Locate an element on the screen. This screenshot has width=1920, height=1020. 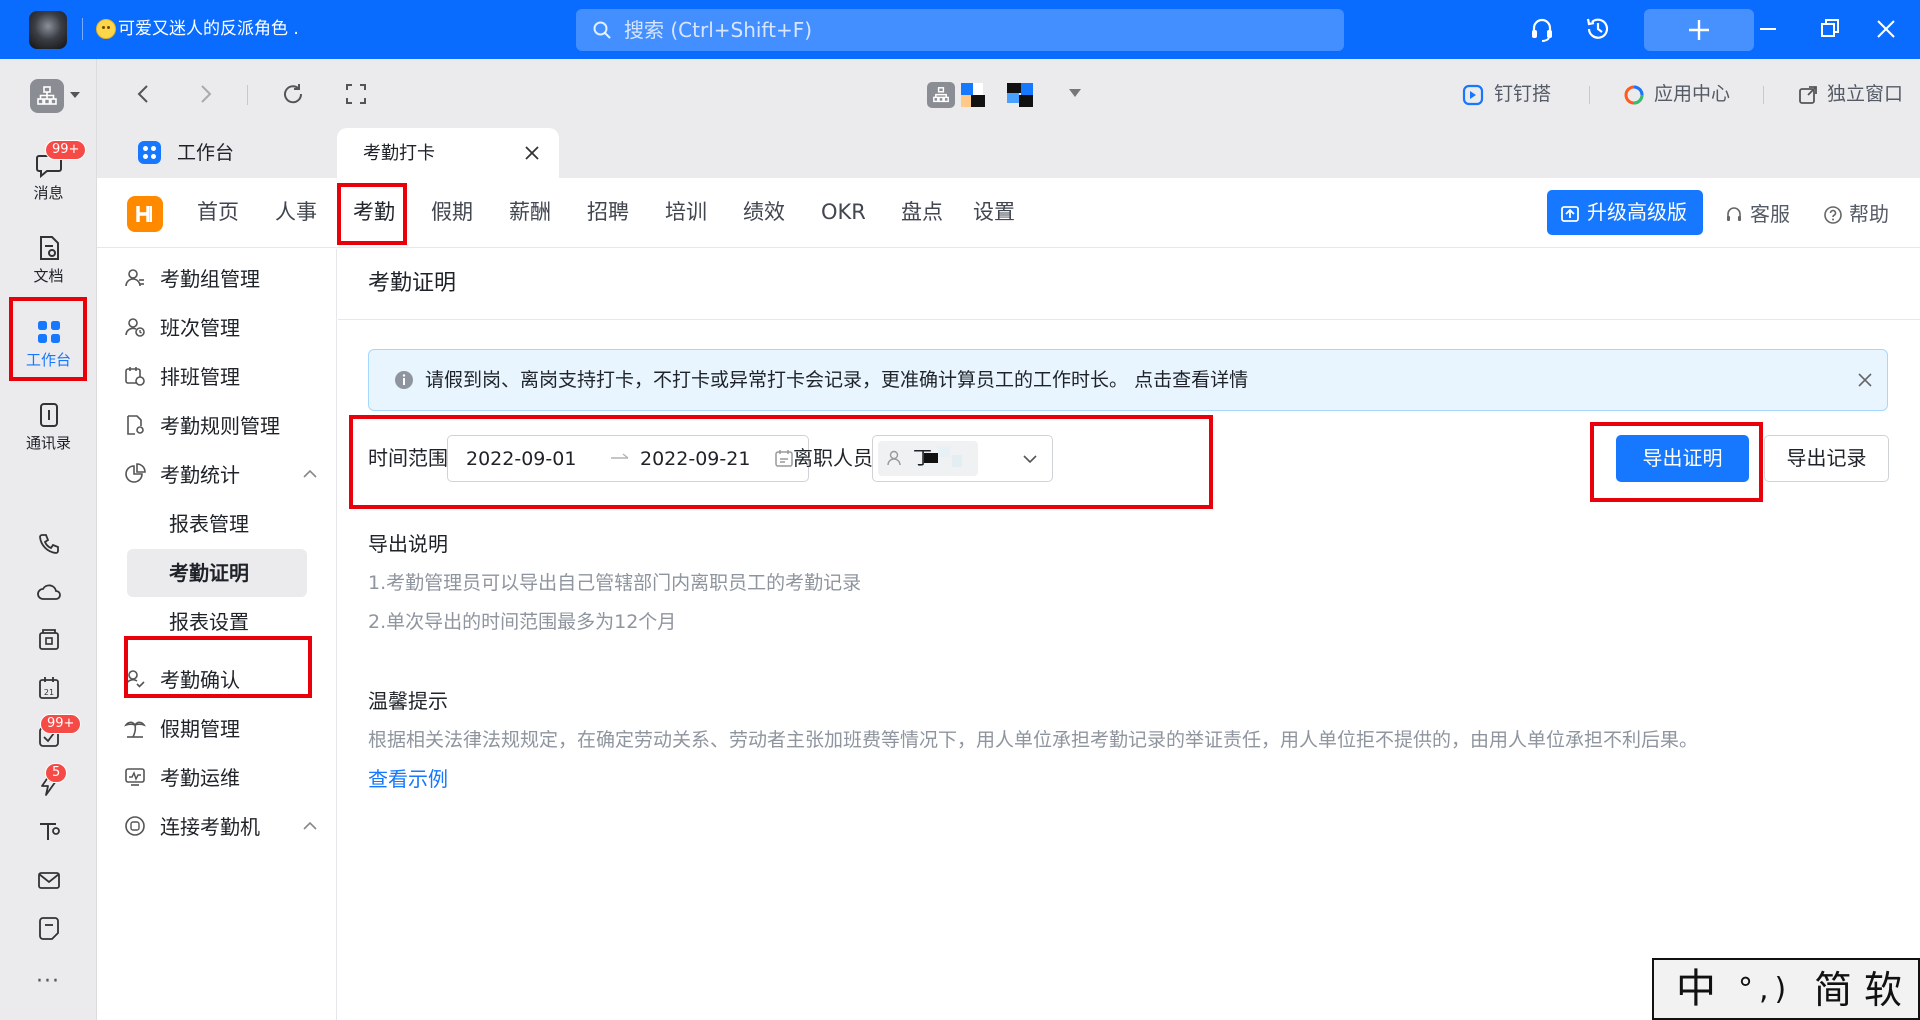
org-caret-icon is located at coordinates (75, 95).